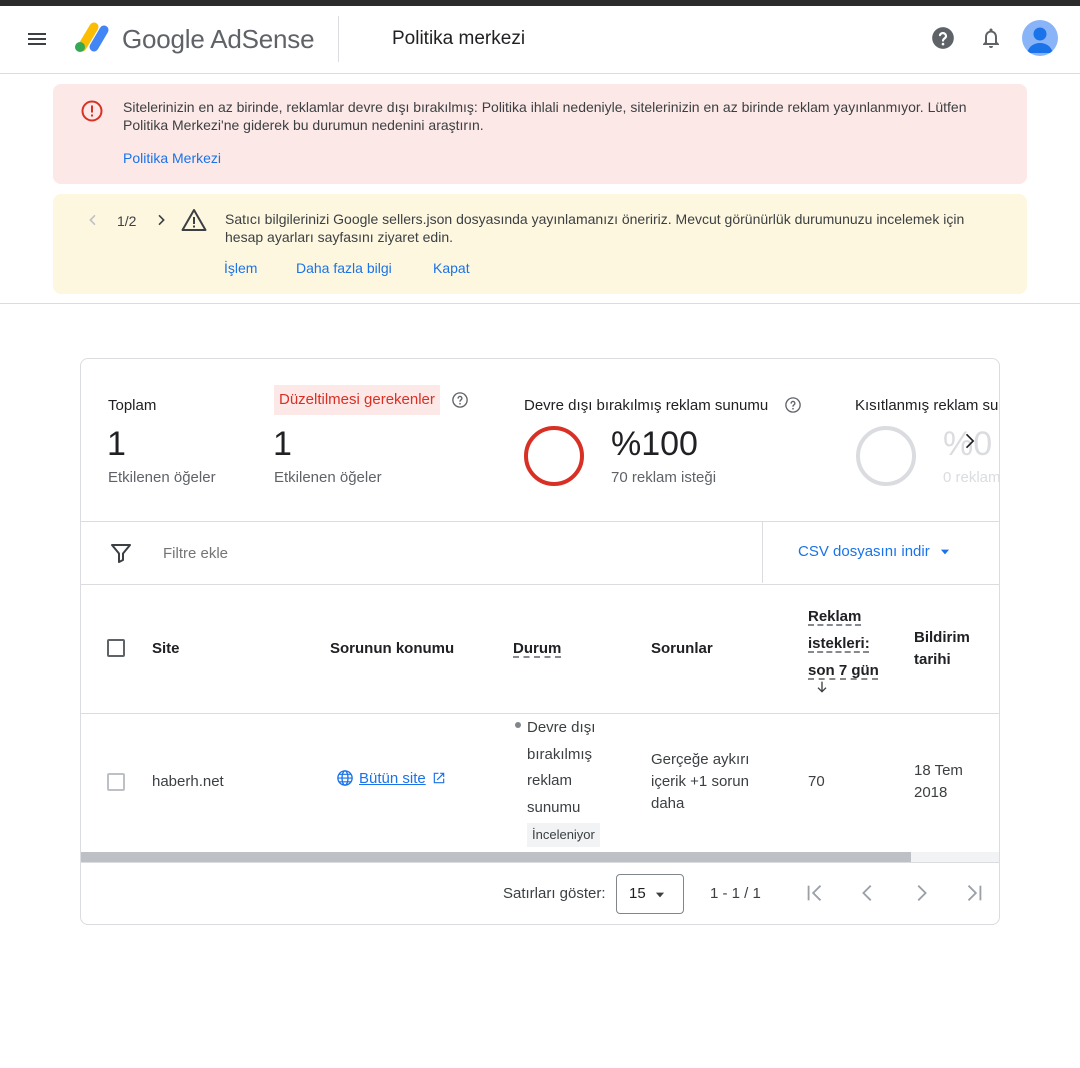  What do you see at coordinates (540, 303) in the screenshot?
I see `content-separator` at bounding box center [540, 303].